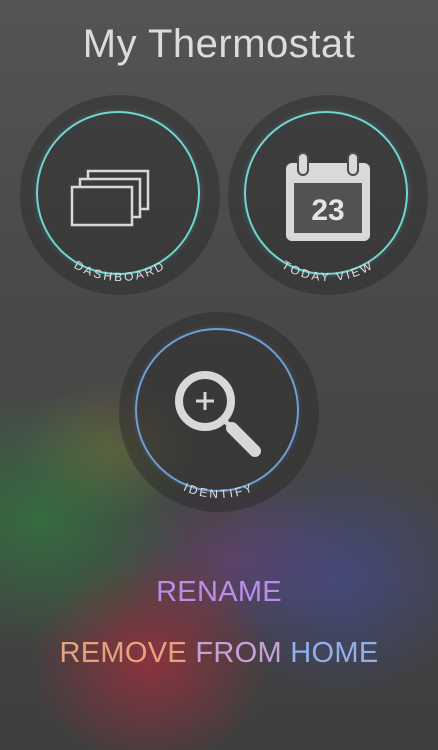 This screenshot has width=438, height=750. I want to click on today-view-label: TODAY VIEW, so click(328, 271).